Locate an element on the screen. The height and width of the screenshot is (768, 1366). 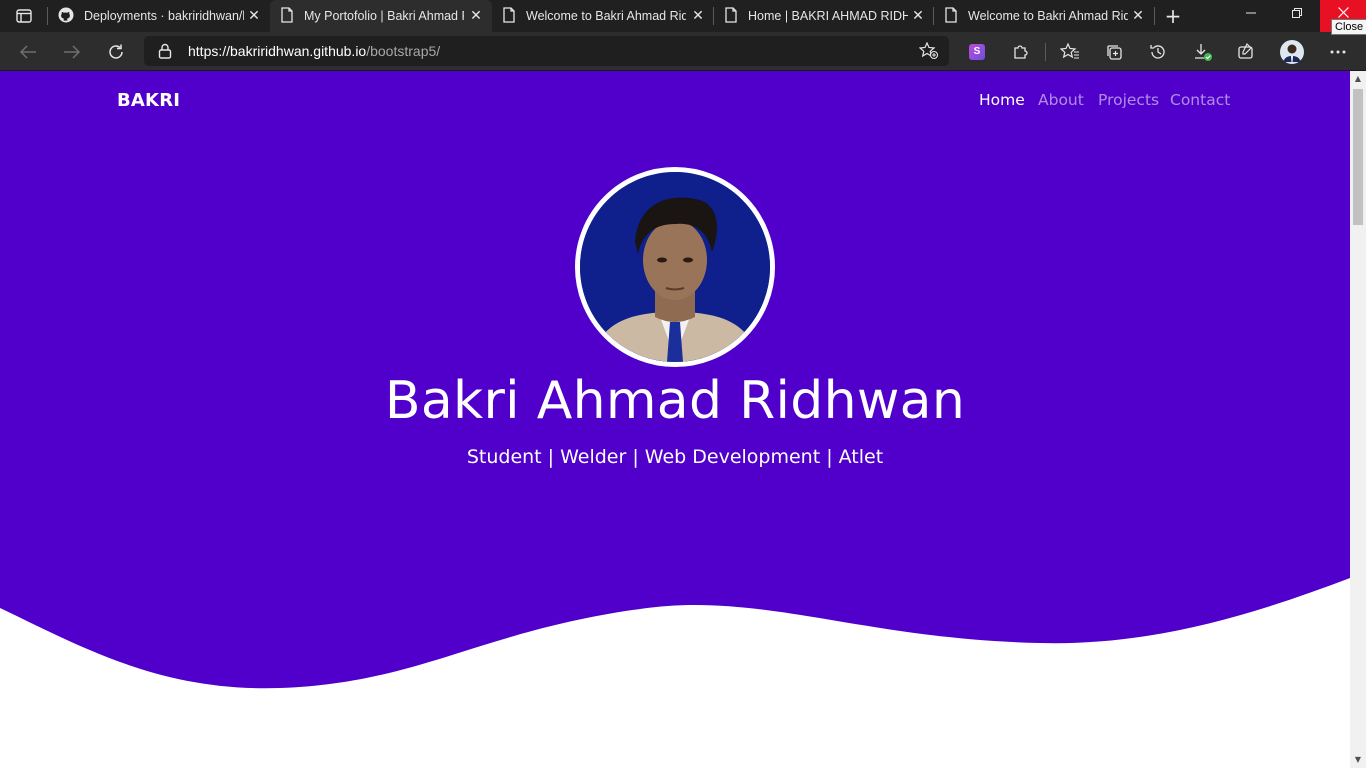
close-tooltip: Close is located at coordinates (1348, 27).